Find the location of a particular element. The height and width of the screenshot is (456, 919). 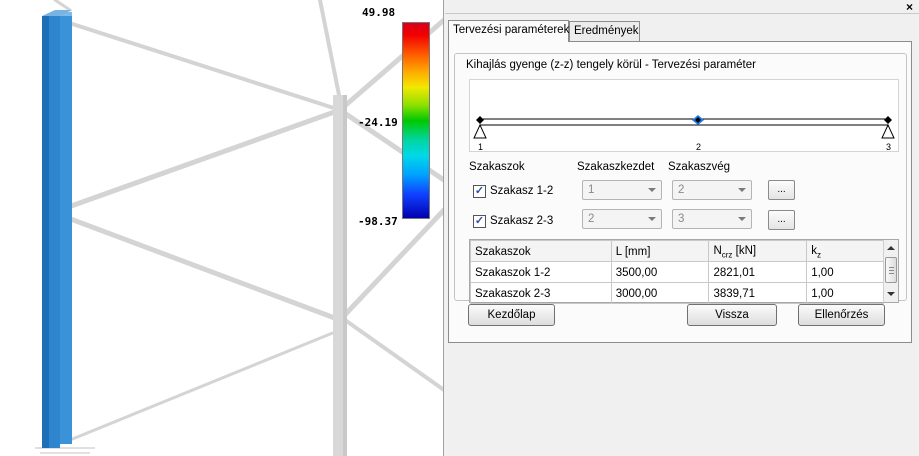

scroll-thumb is located at coordinates (891, 270).